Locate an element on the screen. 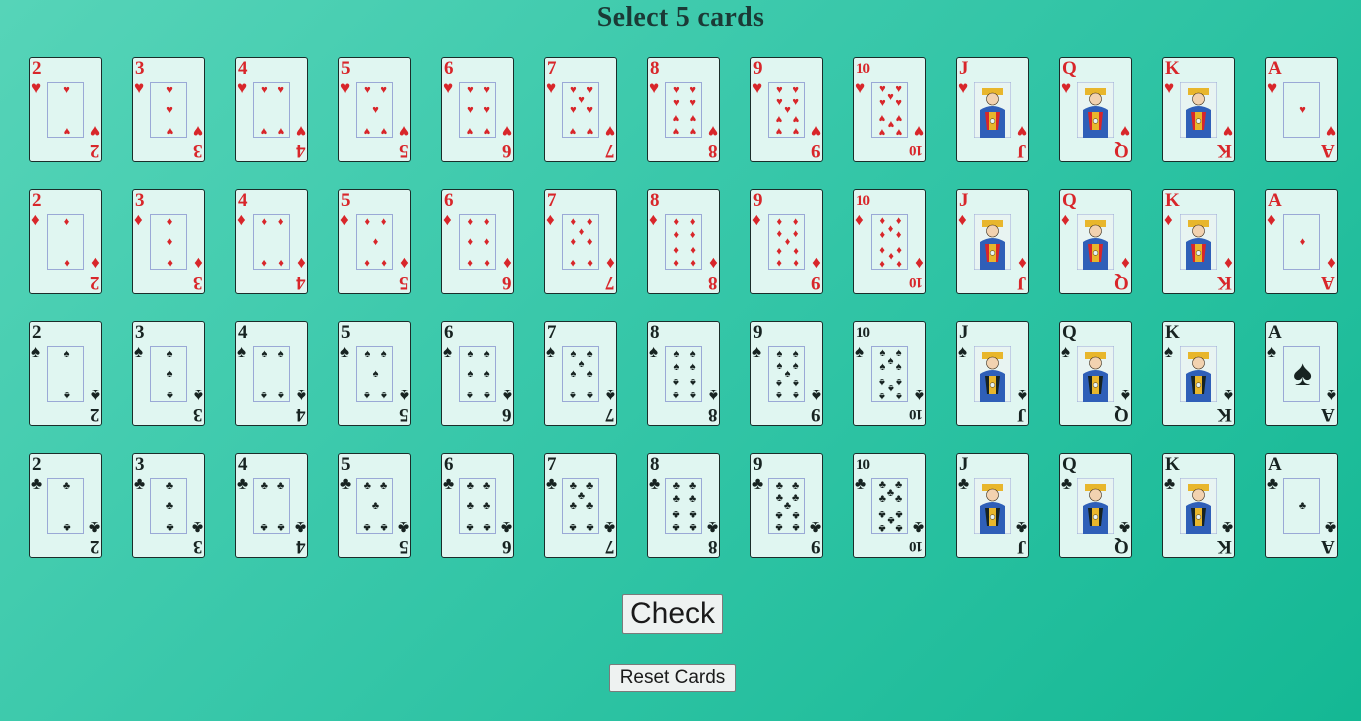 The image size is (1361, 721). card-7-of-spades: 7 ♠ 7 ♠ ♠ ♠ ♠ ♠ ♠ ♠ ♠ is located at coordinates (580, 373).